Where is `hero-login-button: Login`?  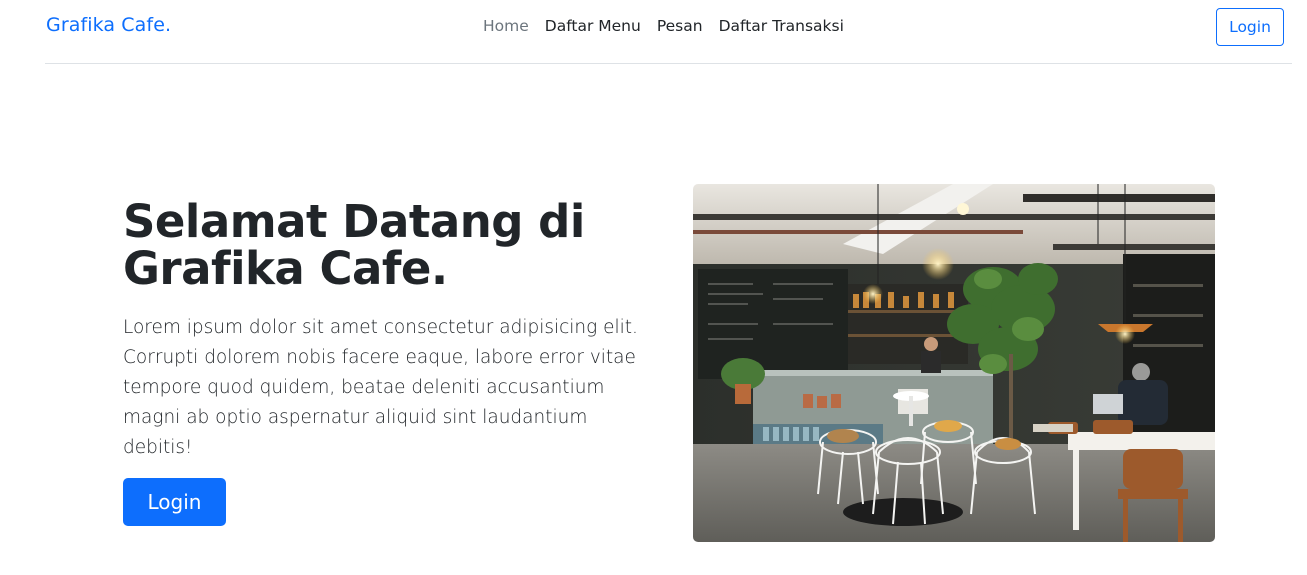 hero-login-button: Login is located at coordinates (174, 502).